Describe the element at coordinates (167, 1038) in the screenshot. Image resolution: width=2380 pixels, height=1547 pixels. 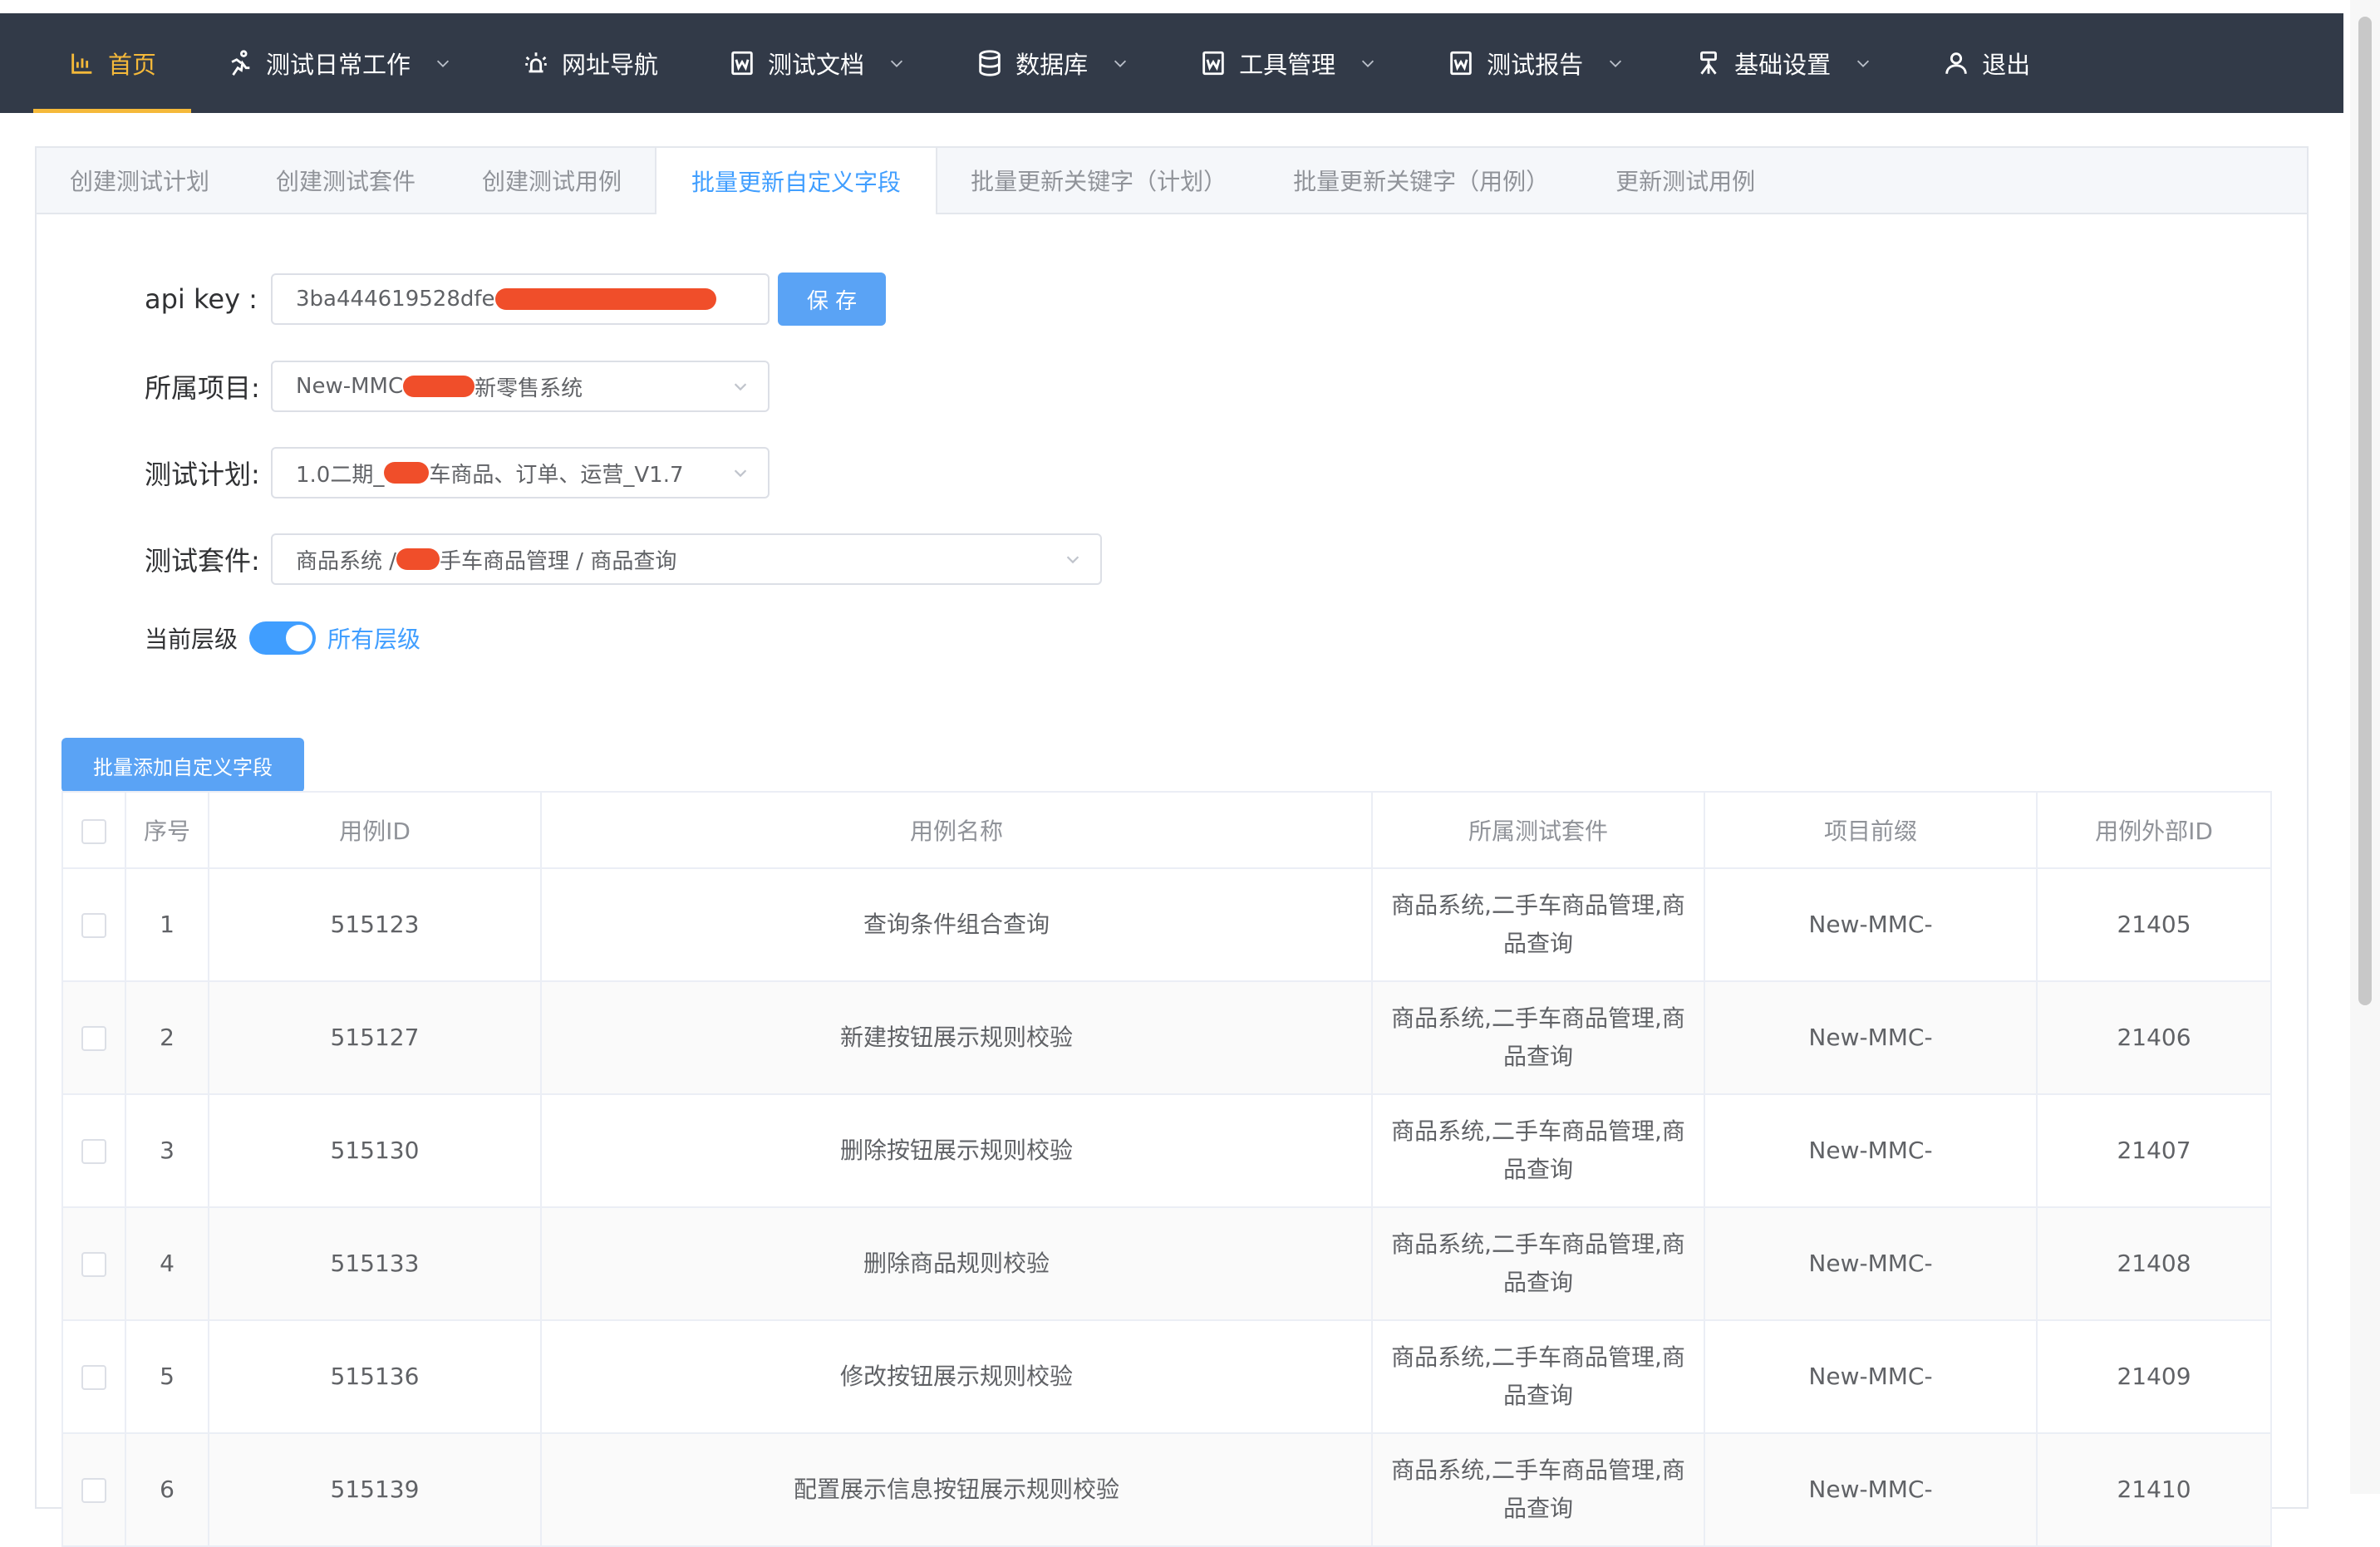
I see `cell-index: 2` at that location.